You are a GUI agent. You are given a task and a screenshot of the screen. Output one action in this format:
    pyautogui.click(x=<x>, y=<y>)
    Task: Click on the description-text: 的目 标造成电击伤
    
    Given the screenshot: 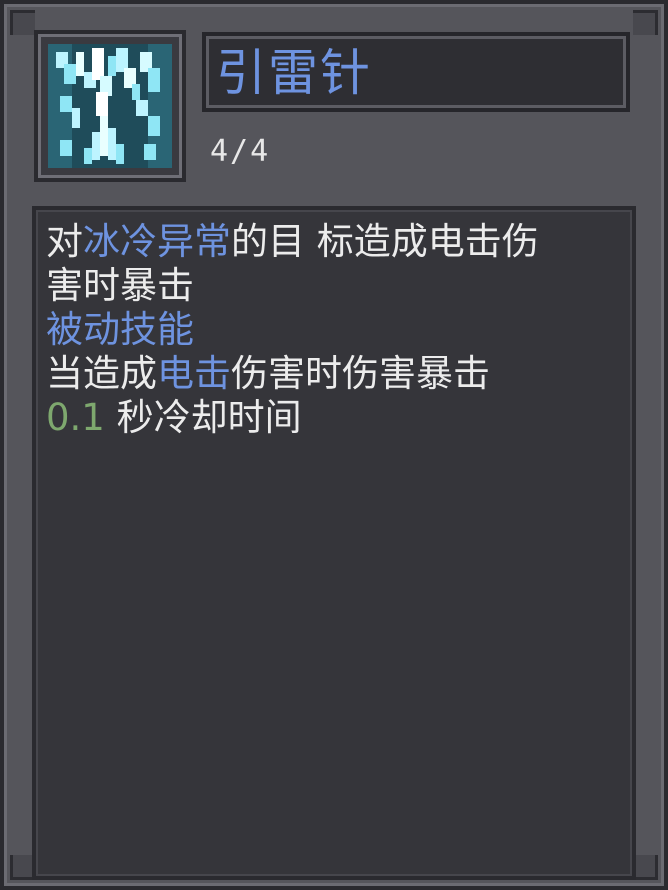 What is the action you would take?
    pyautogui.click(x=385, y=241)
    